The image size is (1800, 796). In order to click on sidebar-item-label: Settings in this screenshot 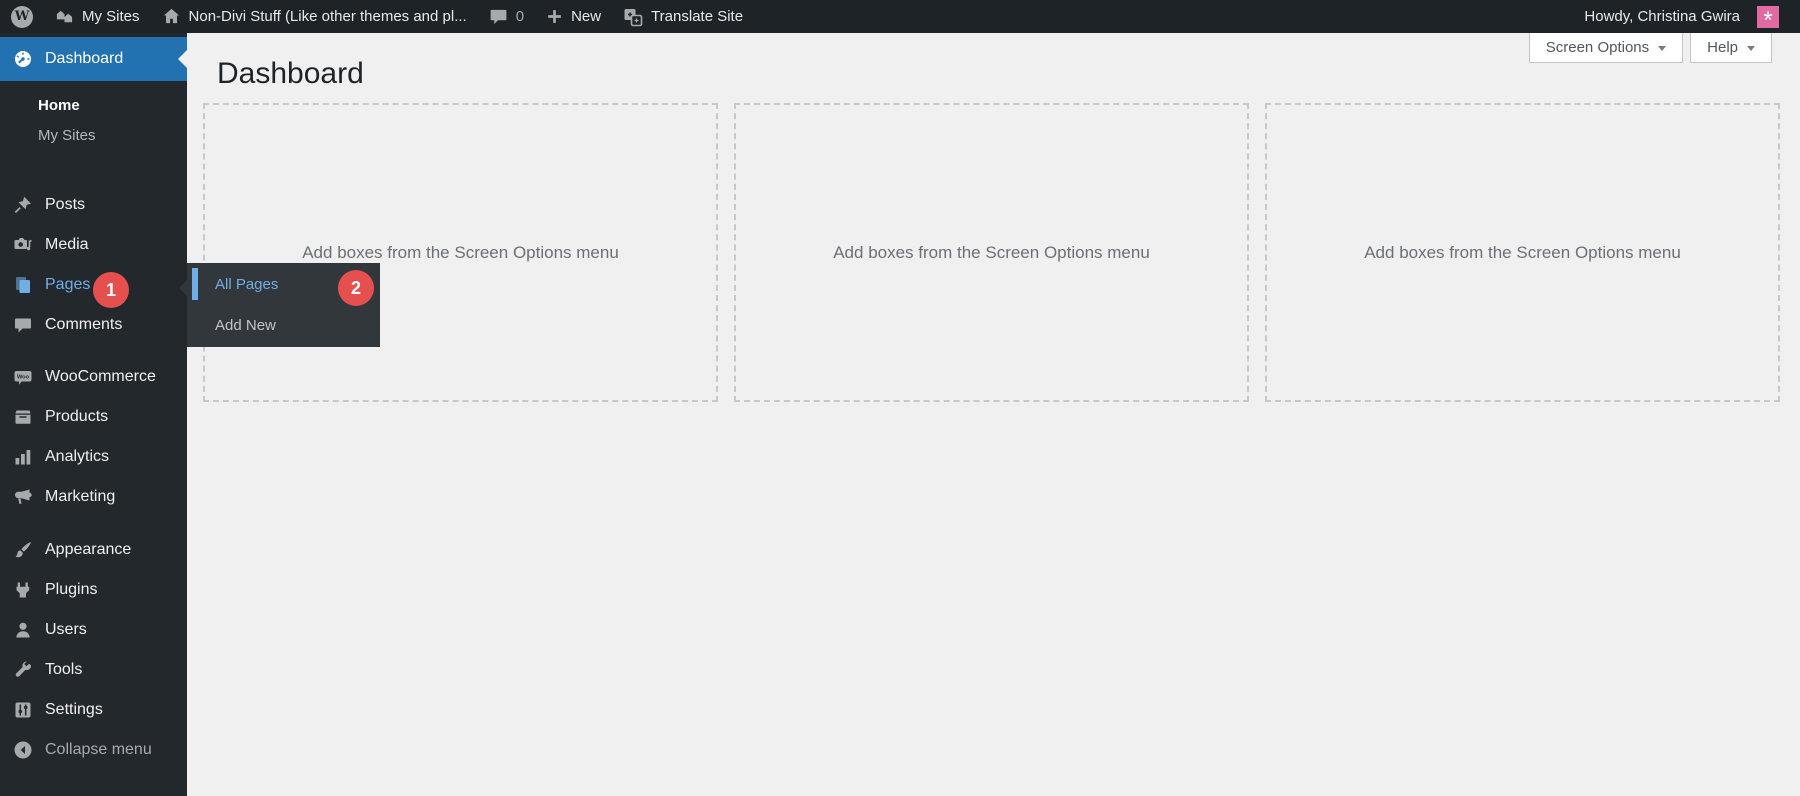, I will do `click(74, 709)`.